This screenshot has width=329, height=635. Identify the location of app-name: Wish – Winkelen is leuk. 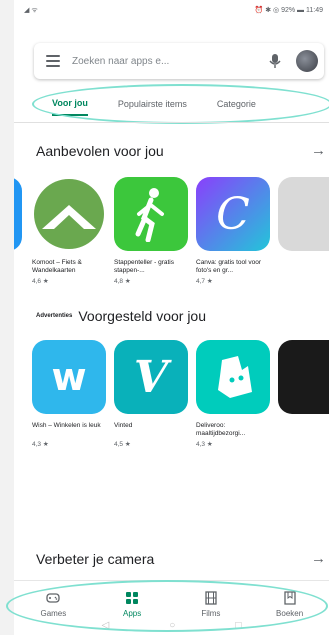
(66, 425).